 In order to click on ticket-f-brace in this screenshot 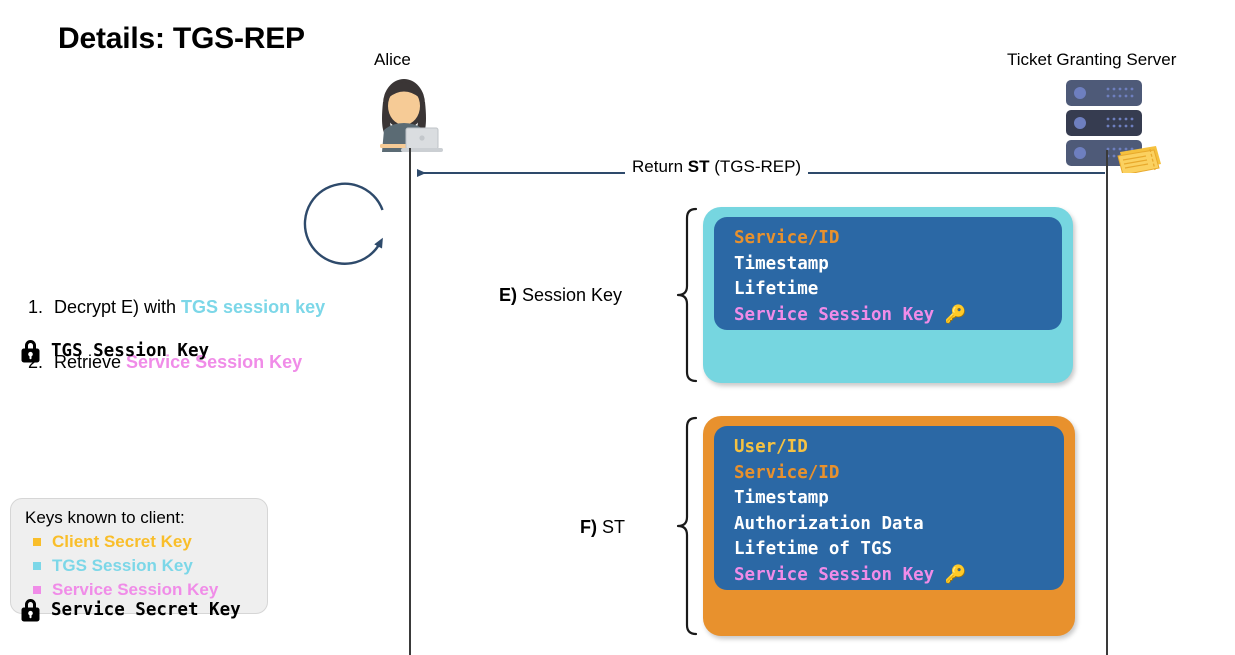, I will do `click(687, 526)`.